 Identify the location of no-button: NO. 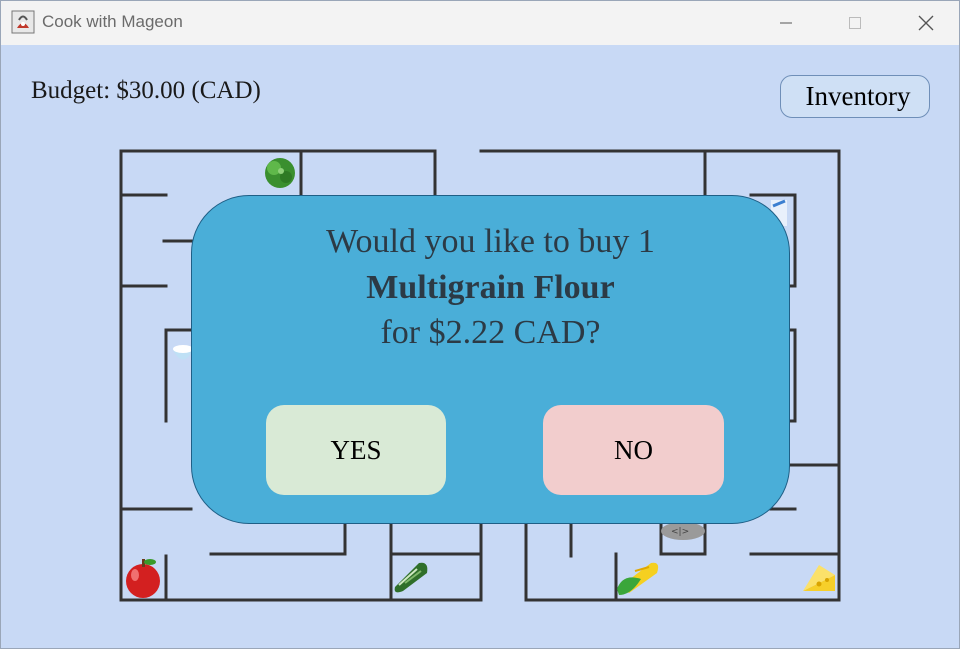
(633, 450).